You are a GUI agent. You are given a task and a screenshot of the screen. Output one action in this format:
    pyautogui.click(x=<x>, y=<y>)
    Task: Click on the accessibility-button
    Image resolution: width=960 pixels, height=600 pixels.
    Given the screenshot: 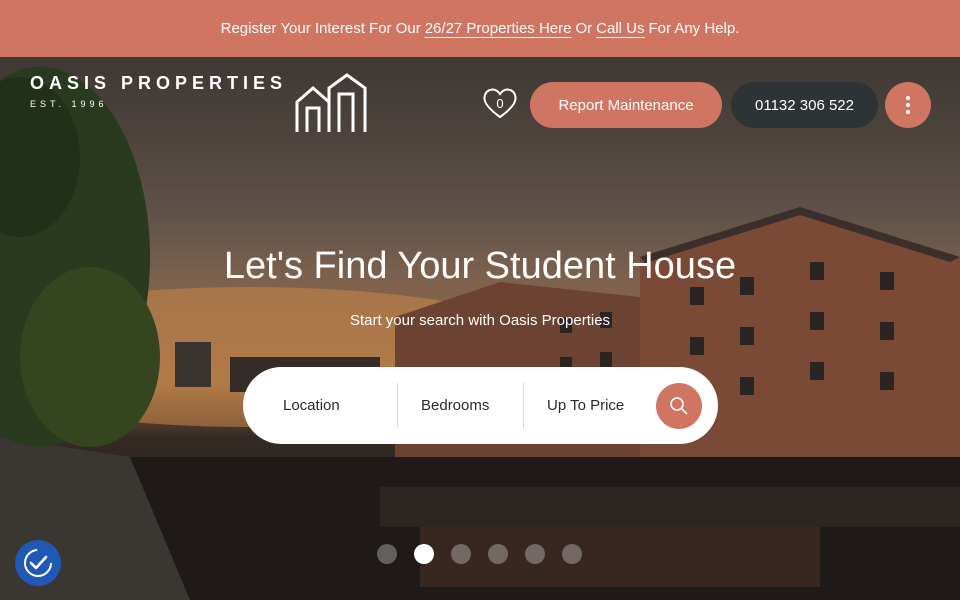 What is the action you would take?
    pyautogui.click(x=38, y=563)
    